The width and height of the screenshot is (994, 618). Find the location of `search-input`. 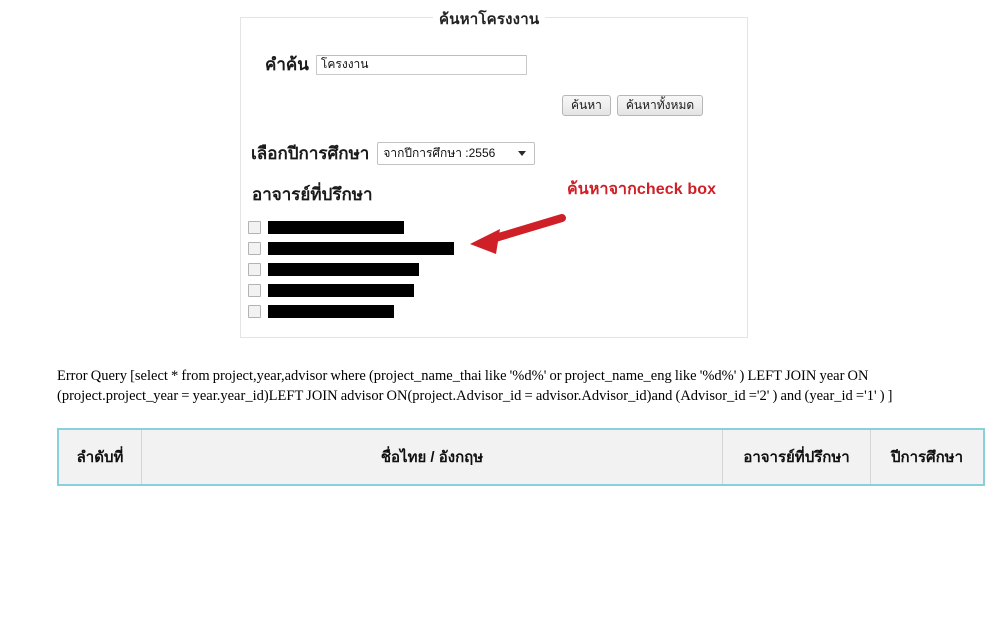

search-input is located at coordinates (421, 64).